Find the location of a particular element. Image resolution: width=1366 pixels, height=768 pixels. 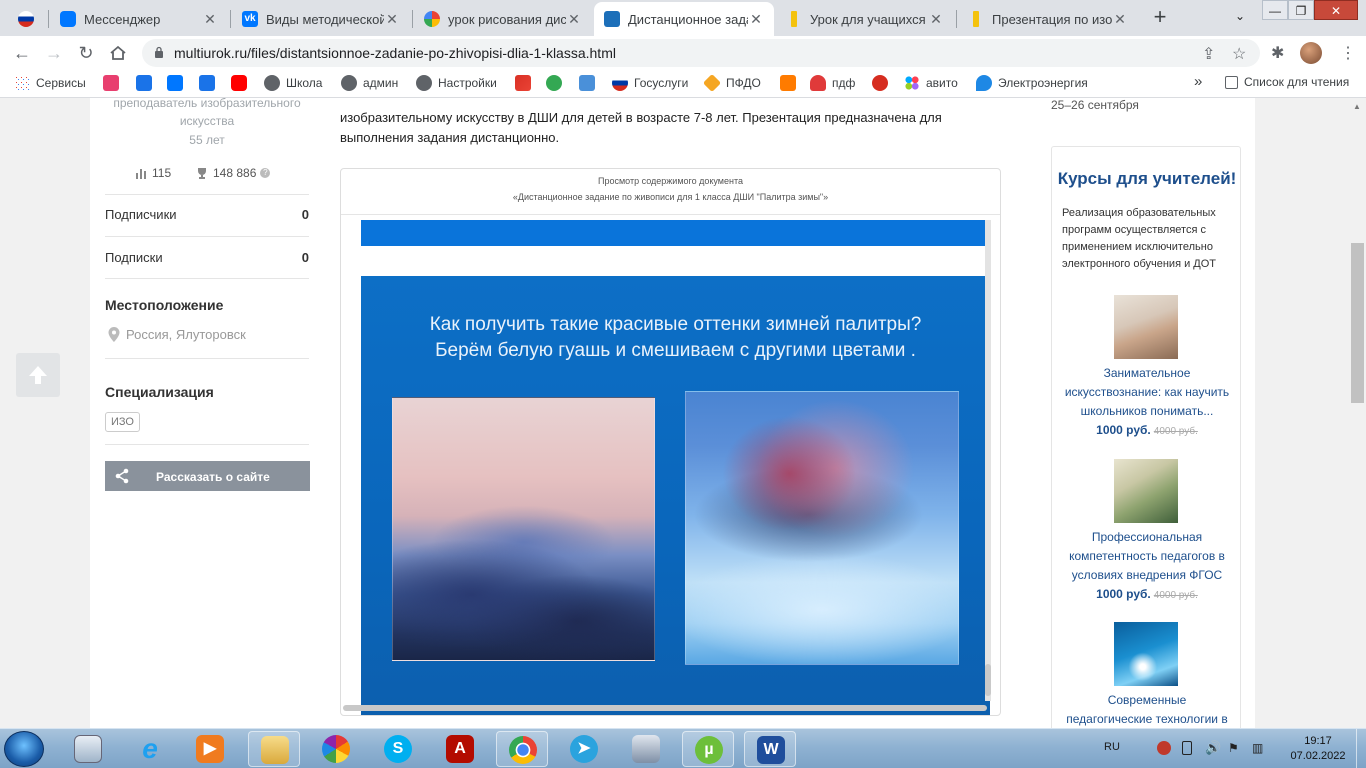

reload-button: ↻ is located at coordinates (86, 53).